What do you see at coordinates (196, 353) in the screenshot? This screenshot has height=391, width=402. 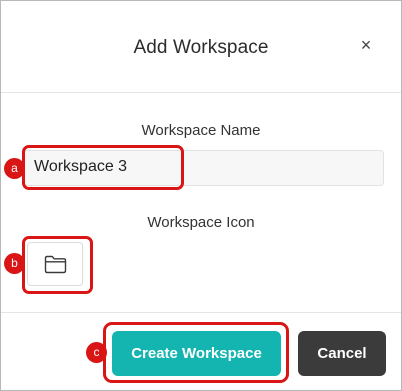 I see `create-workspace-button: Create Workspace` at bounding box center [196, 353].